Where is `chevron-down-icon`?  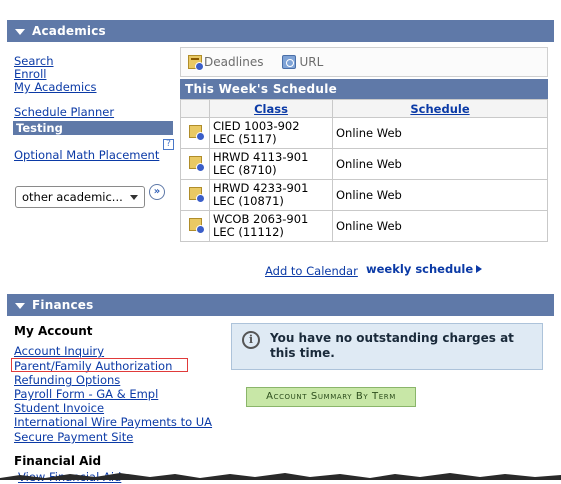 chevron-down-icon is located at coordinates (134, 197).